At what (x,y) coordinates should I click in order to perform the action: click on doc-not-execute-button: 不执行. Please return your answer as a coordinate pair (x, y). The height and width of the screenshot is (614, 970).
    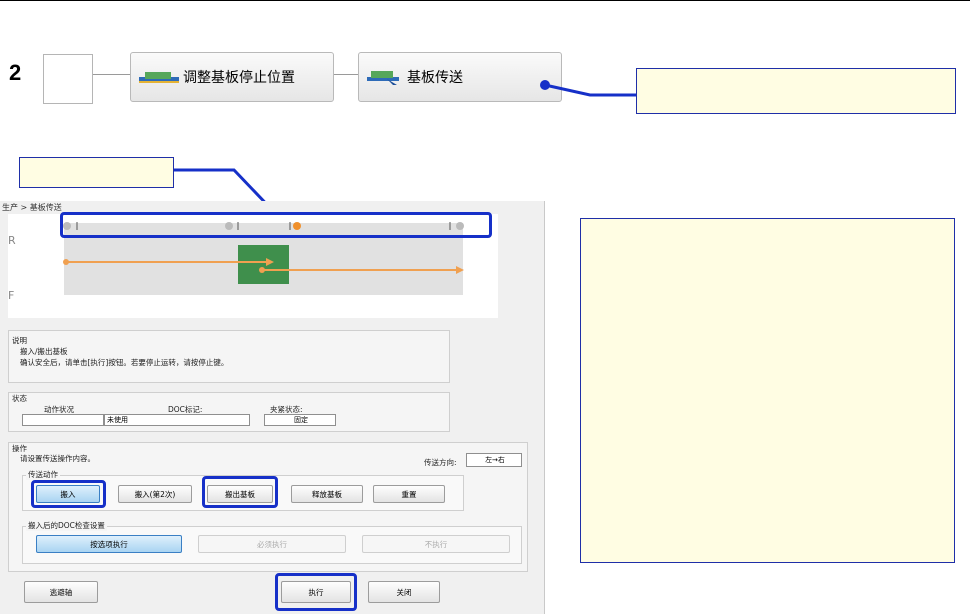
    Looking at the image, I should click on (436, 544).